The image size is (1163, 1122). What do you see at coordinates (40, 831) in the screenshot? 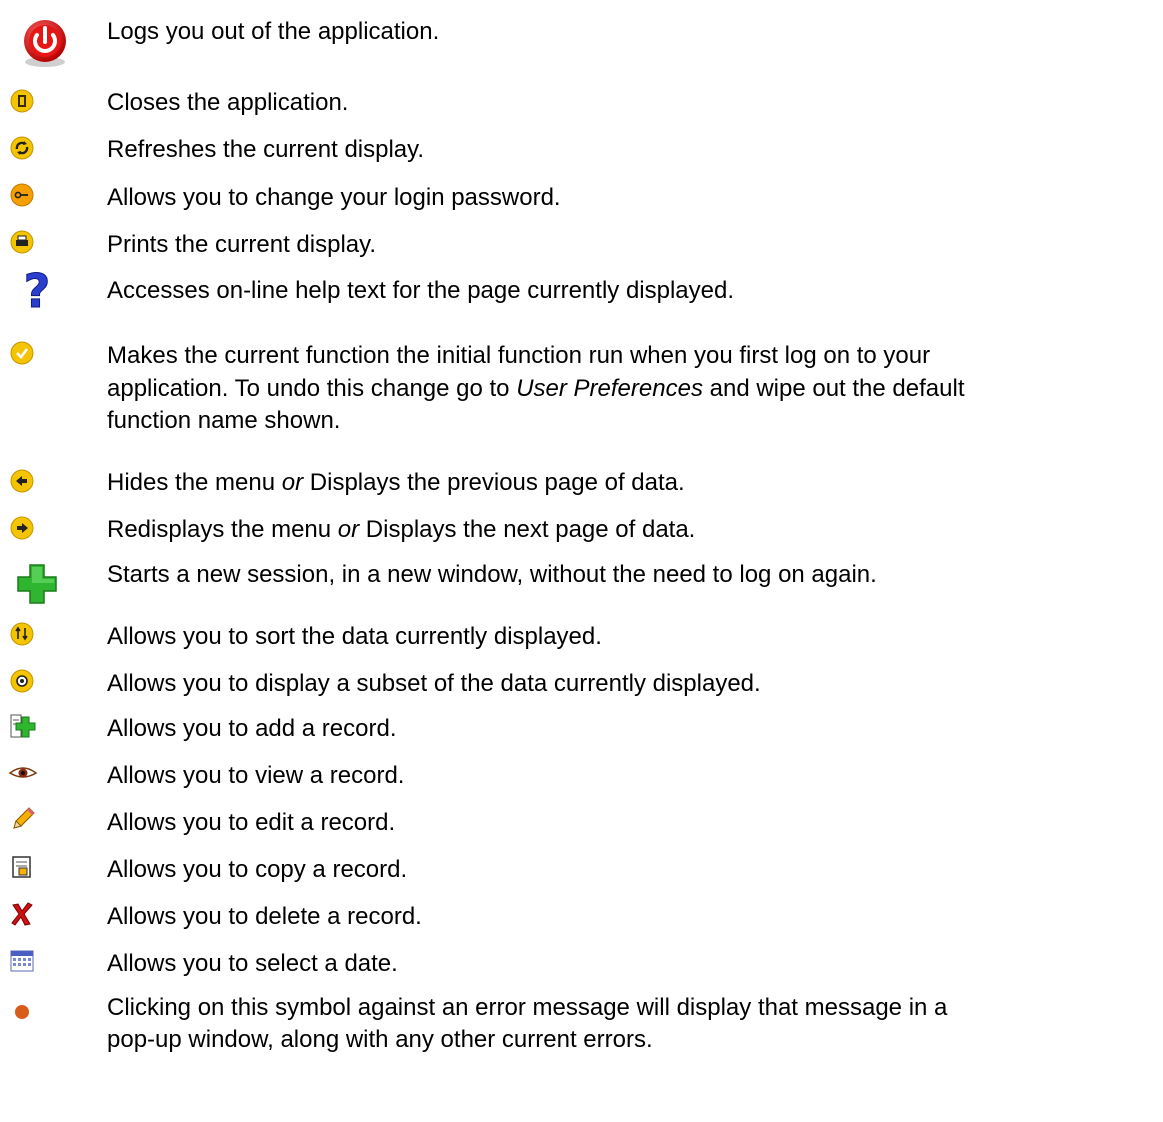
I see `edit-pencil-icon` at bounding box center [40, 831].